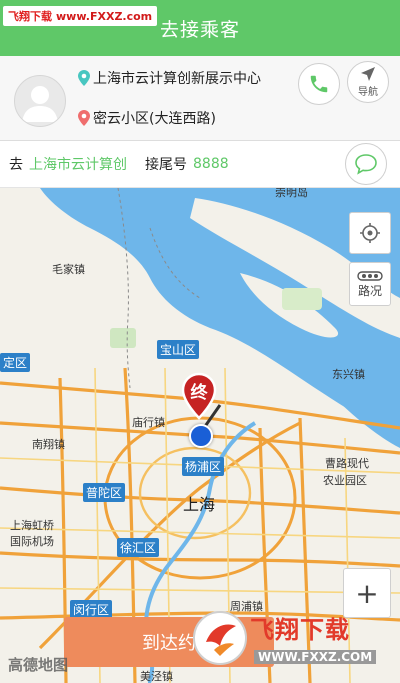  Describe the element at coordinates (300, 630) in the screenshot. I see `watermark-title: 飞翔下载` at that location.